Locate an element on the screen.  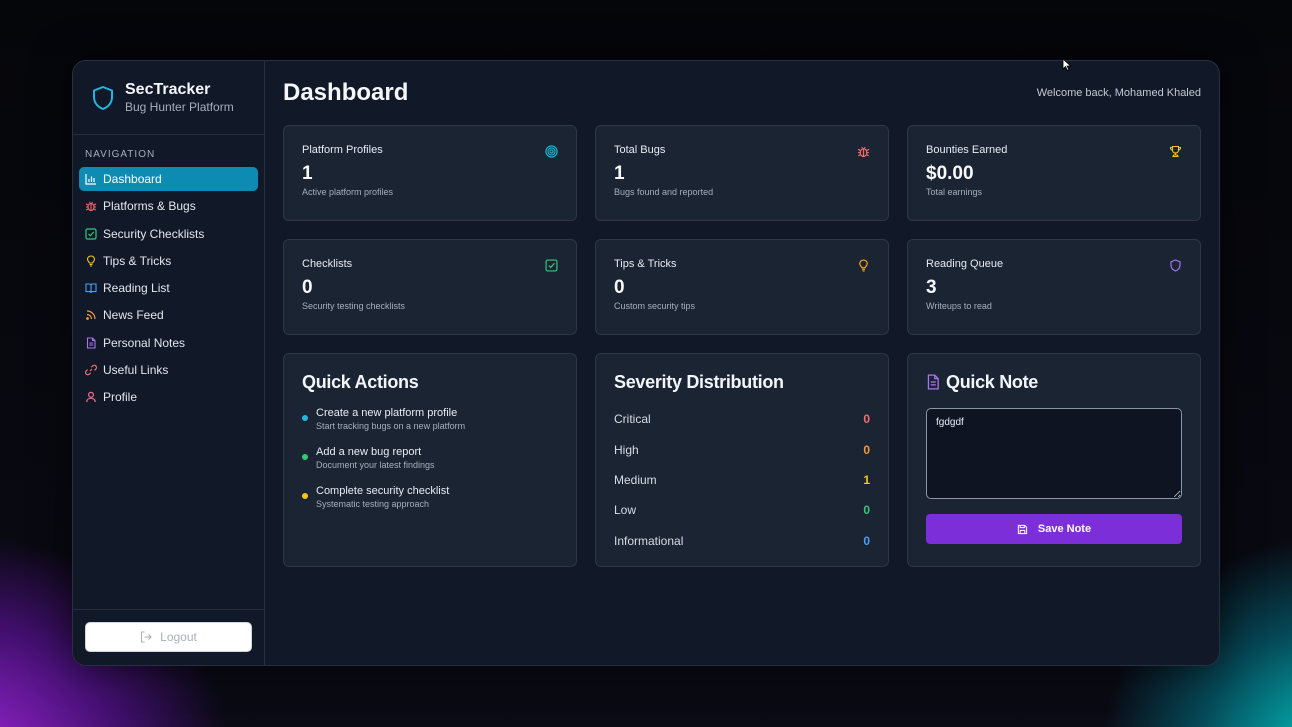
severity-count: 1 is located at coordinates (866, 479).